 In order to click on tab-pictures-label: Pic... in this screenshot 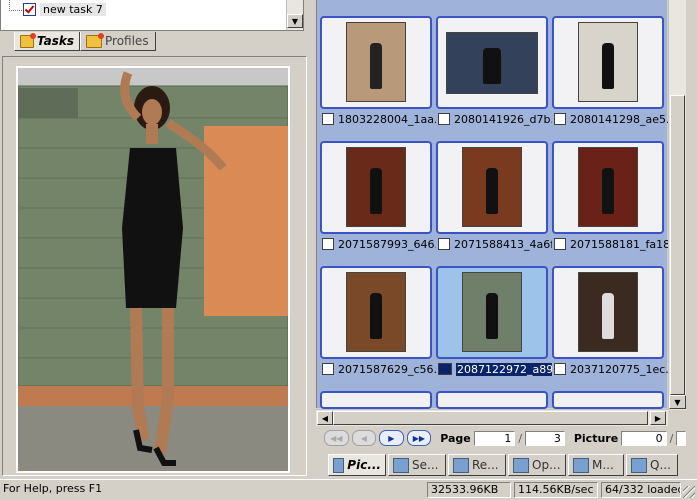, I will do `click(364, 465)`.